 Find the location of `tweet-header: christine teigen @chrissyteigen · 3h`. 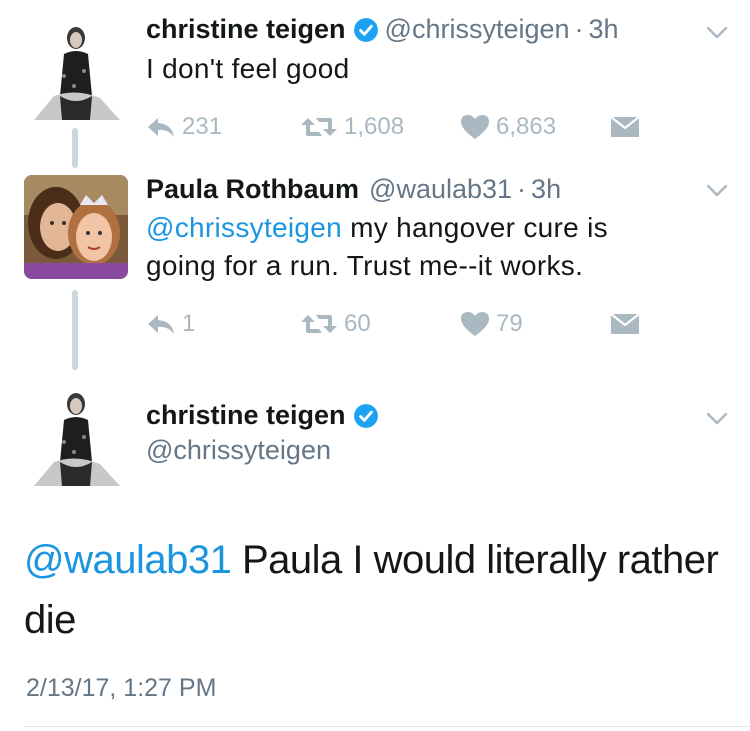

tweet-header: christine teigen @chrissyteigen · 3h is located at coordinates (382, 29).